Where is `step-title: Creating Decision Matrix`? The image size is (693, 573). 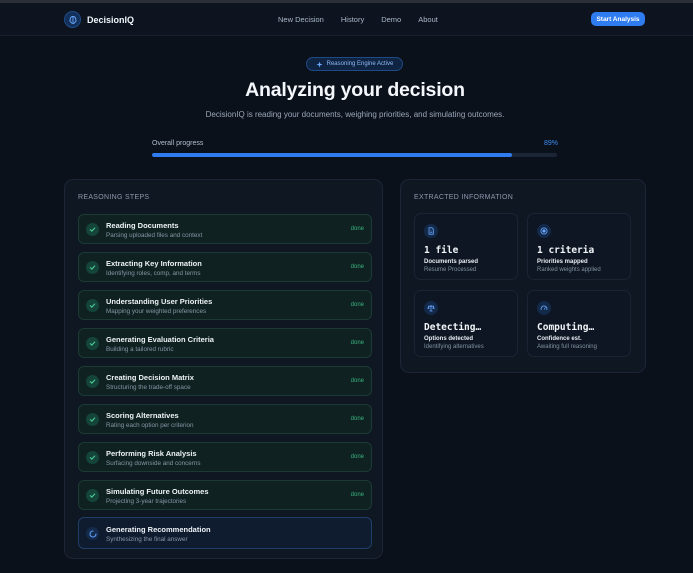
step-title: Creating Decision Matrix is located at coordinates (150, 377).